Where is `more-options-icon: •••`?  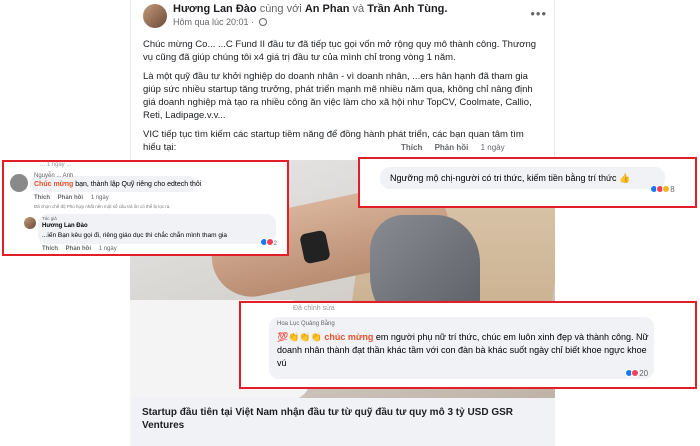 more-options-icon: ••• is located at coordinates (538, 13).